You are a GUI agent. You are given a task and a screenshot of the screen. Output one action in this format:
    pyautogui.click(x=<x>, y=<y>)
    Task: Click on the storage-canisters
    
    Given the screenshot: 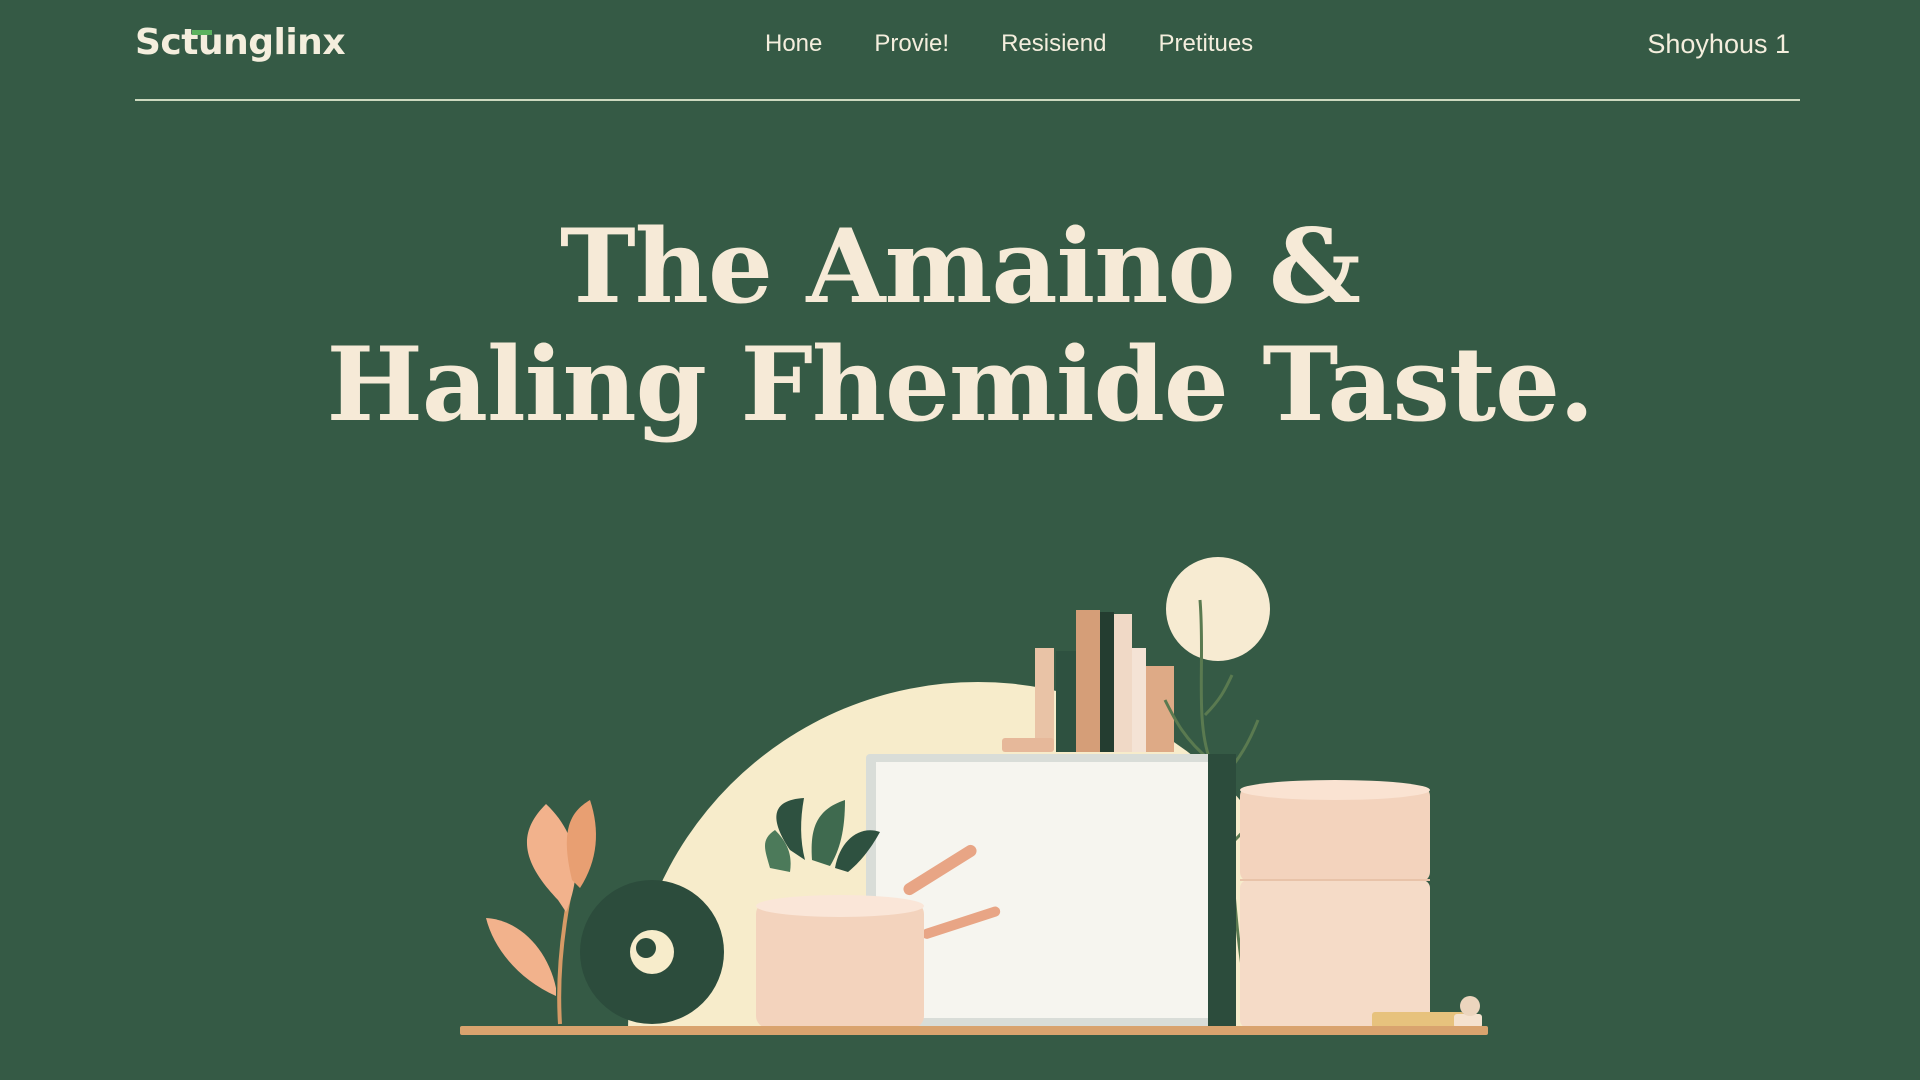 What is the action you would take?
    pyautogui.click(x=1335, y=904)
    